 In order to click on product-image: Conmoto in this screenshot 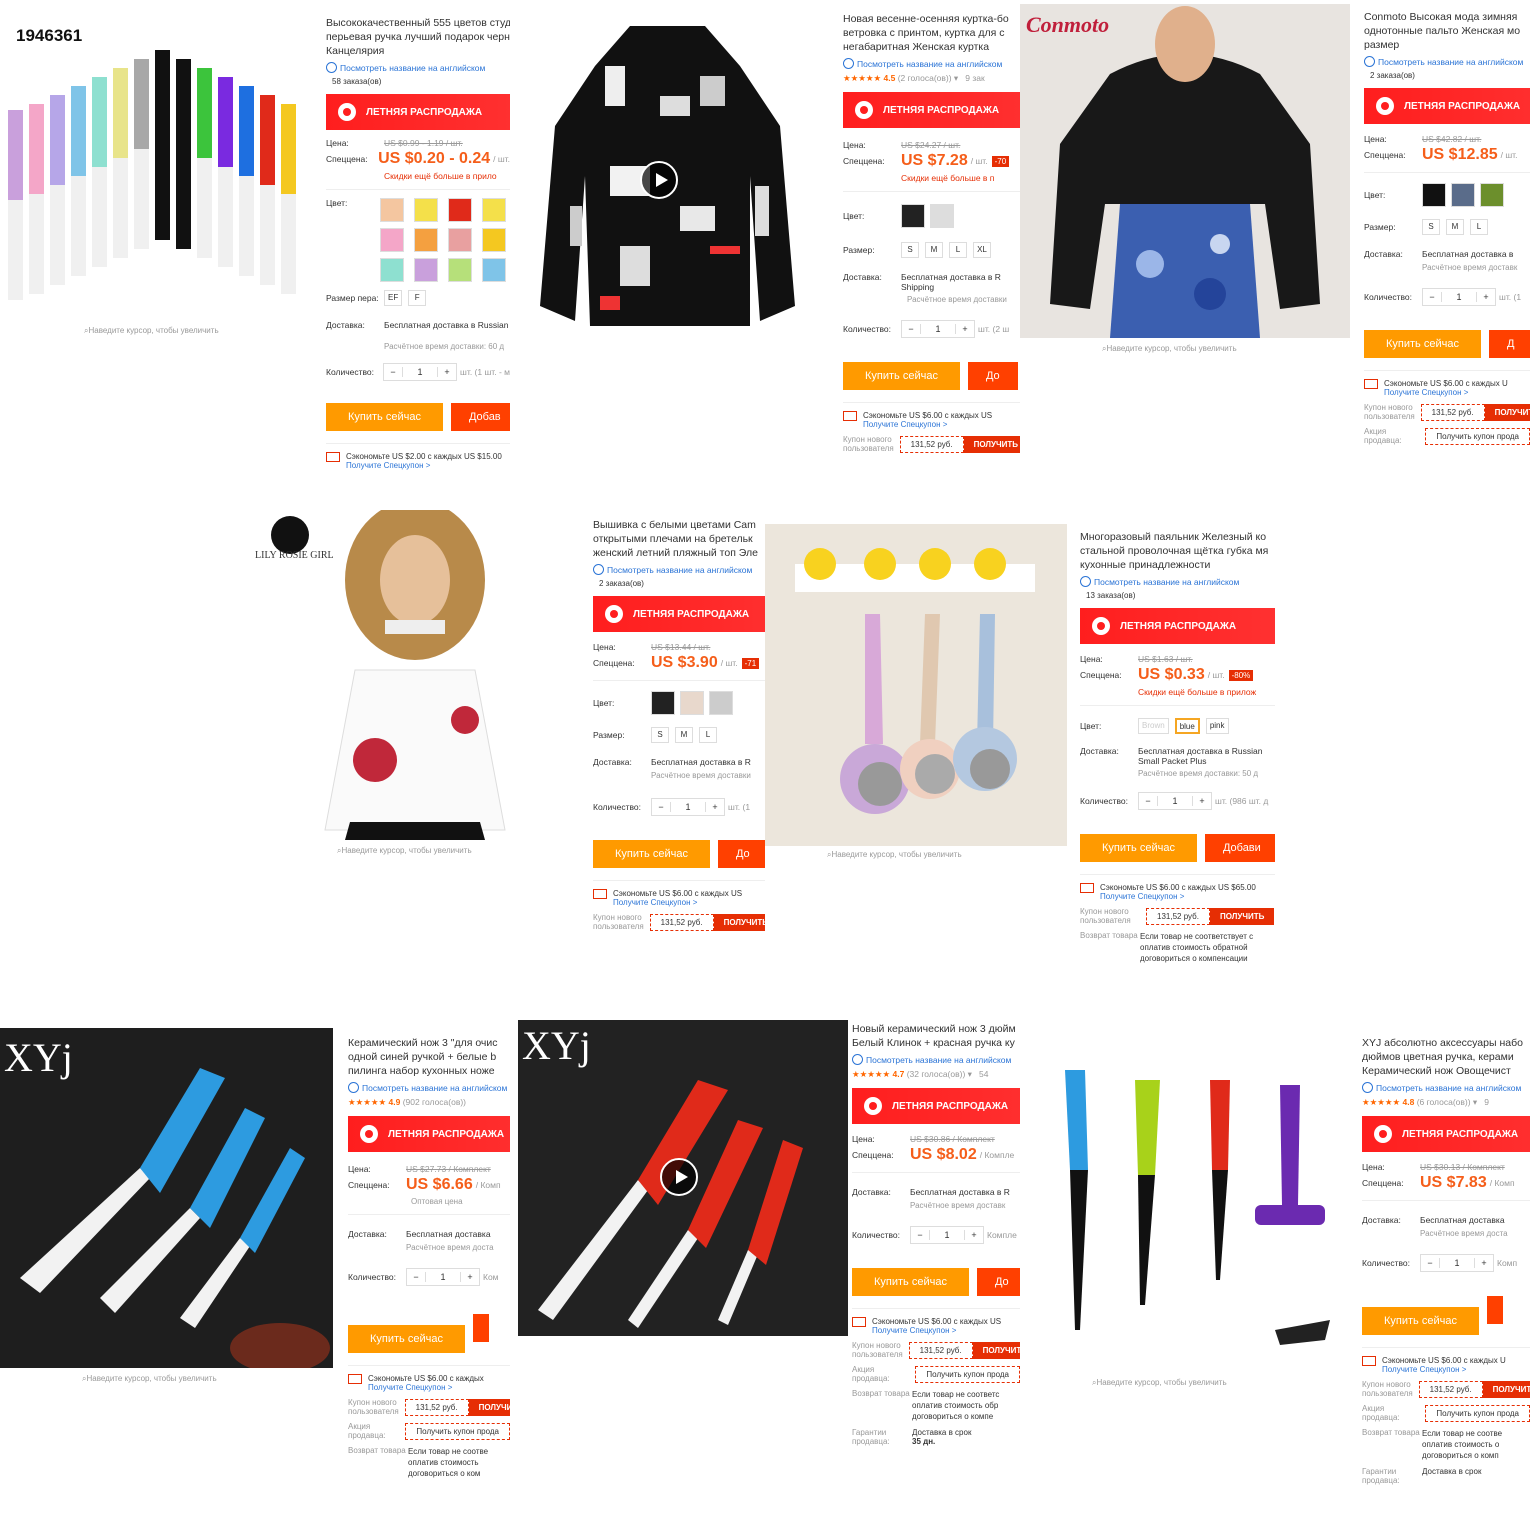, I will do `click(1185, 171)`.